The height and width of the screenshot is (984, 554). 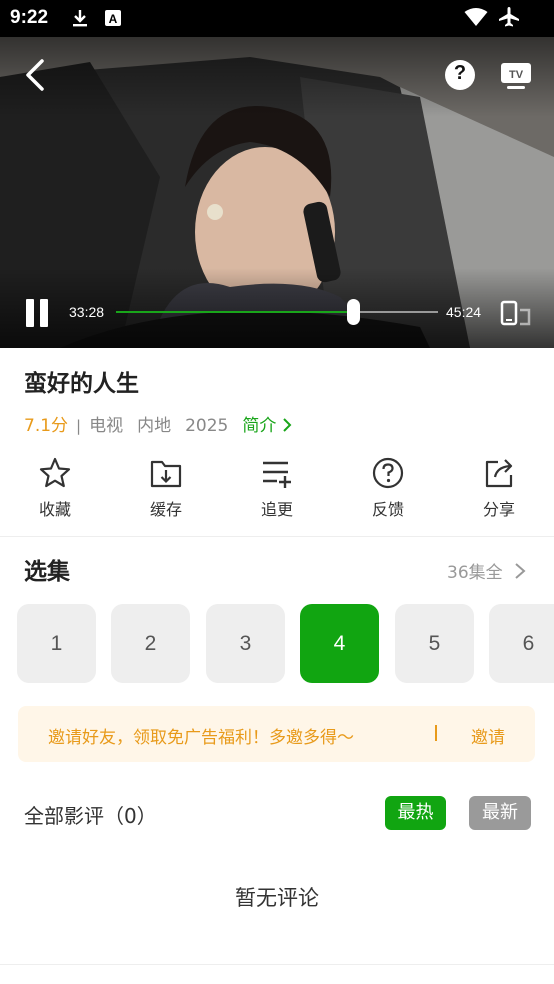 I want to click on download-folder-icon, so click(x=166, y=474).